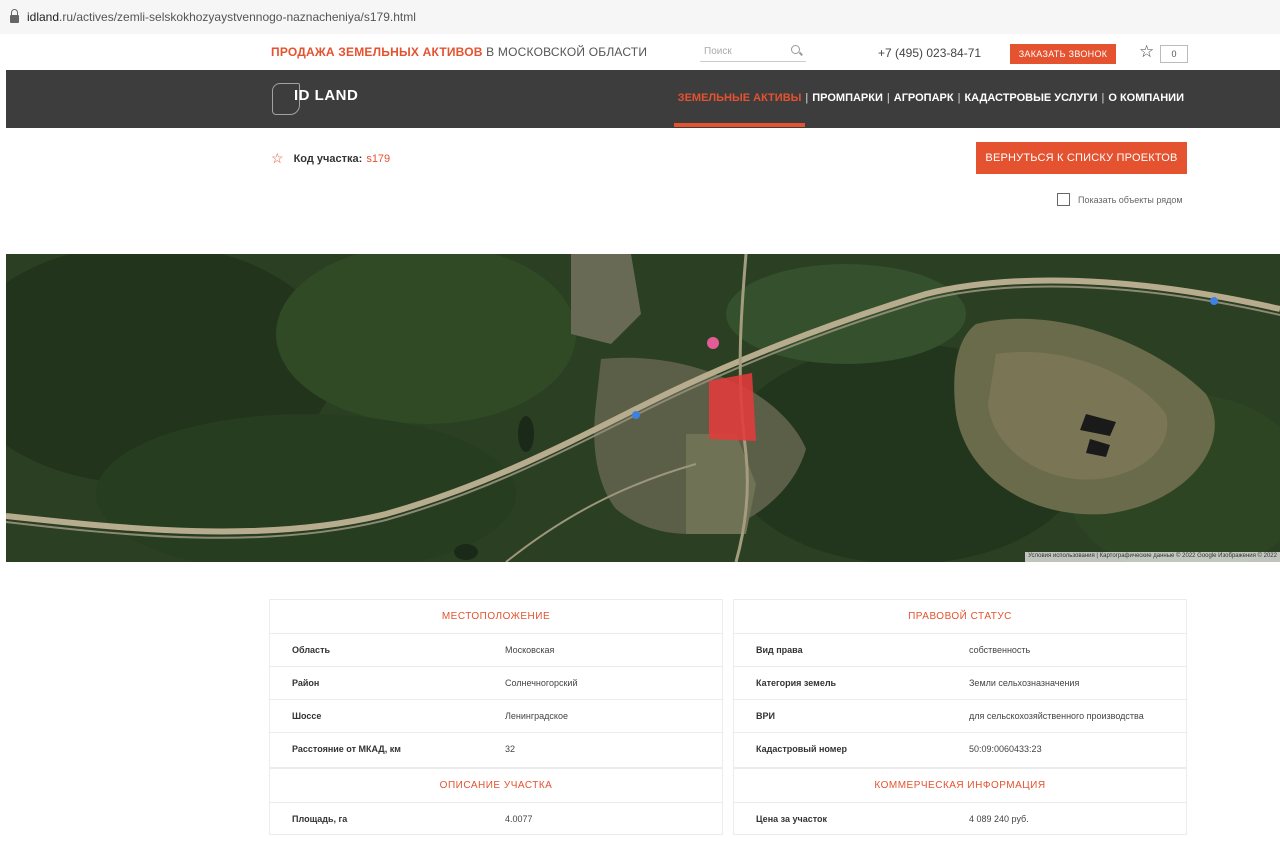  What do you see at coordinates (496, 617) in the screenshot?
I see `location-title: МЕСТОПОЛОЖЕНИЕ` at bounding box center [496, 617].